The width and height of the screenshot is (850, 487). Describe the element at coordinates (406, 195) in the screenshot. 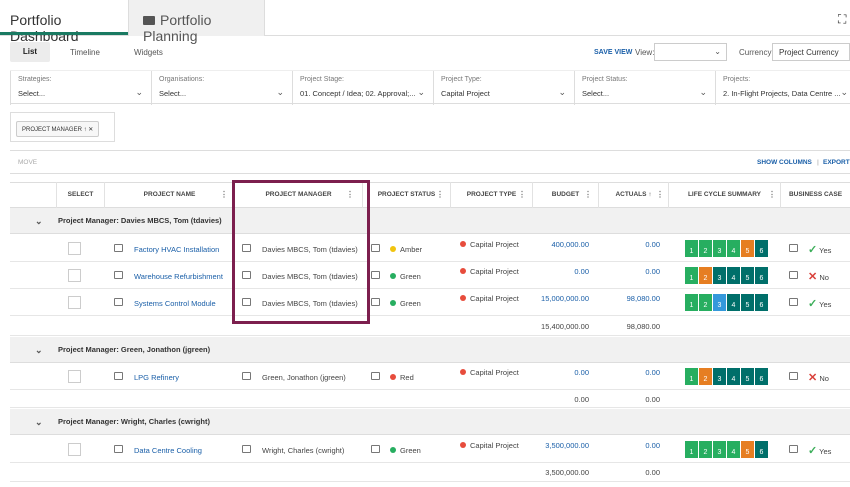

I see `col-project-status: PROJECT STATUS ⋮` at that location.